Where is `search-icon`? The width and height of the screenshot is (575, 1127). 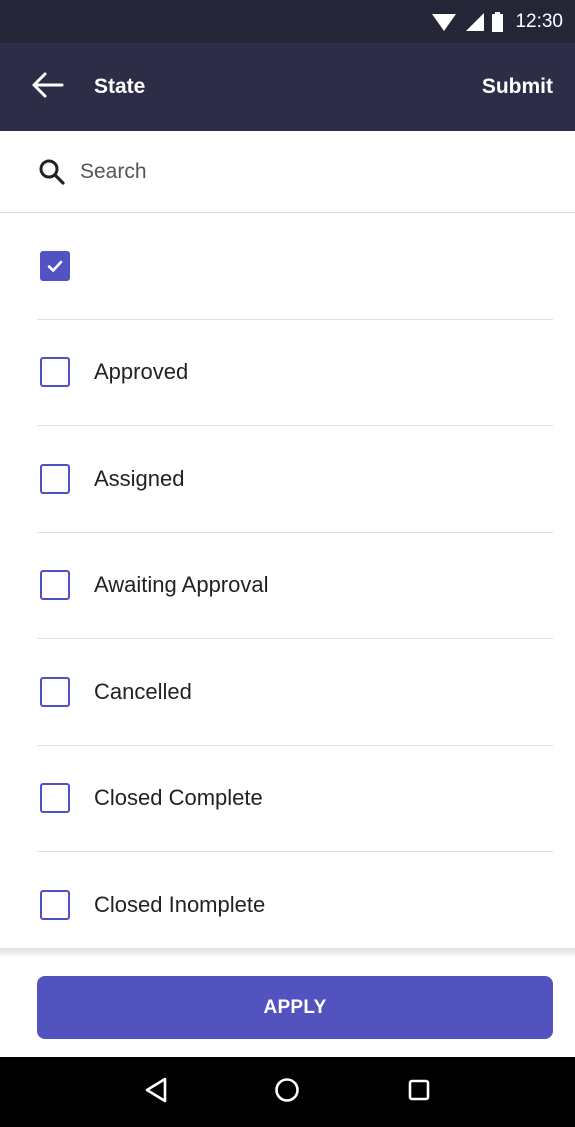 search-icon is located at coordinates (52, 172).